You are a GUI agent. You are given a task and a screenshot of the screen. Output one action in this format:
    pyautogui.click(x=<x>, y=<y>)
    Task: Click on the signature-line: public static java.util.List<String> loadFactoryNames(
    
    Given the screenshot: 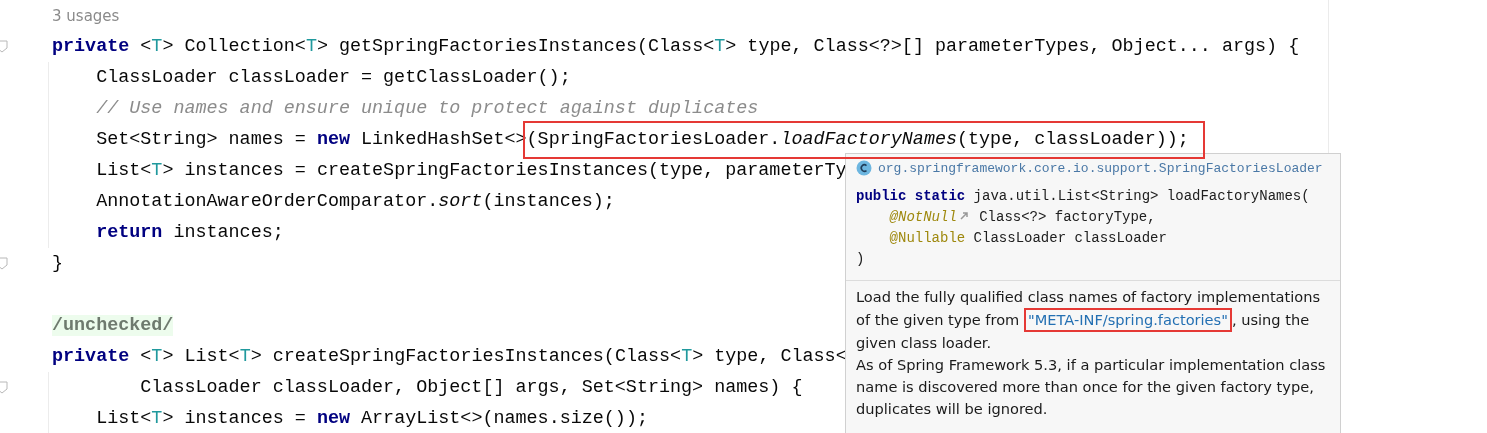 What is the action you would take?
    pyautogui.click(x=1083, y=196)
    